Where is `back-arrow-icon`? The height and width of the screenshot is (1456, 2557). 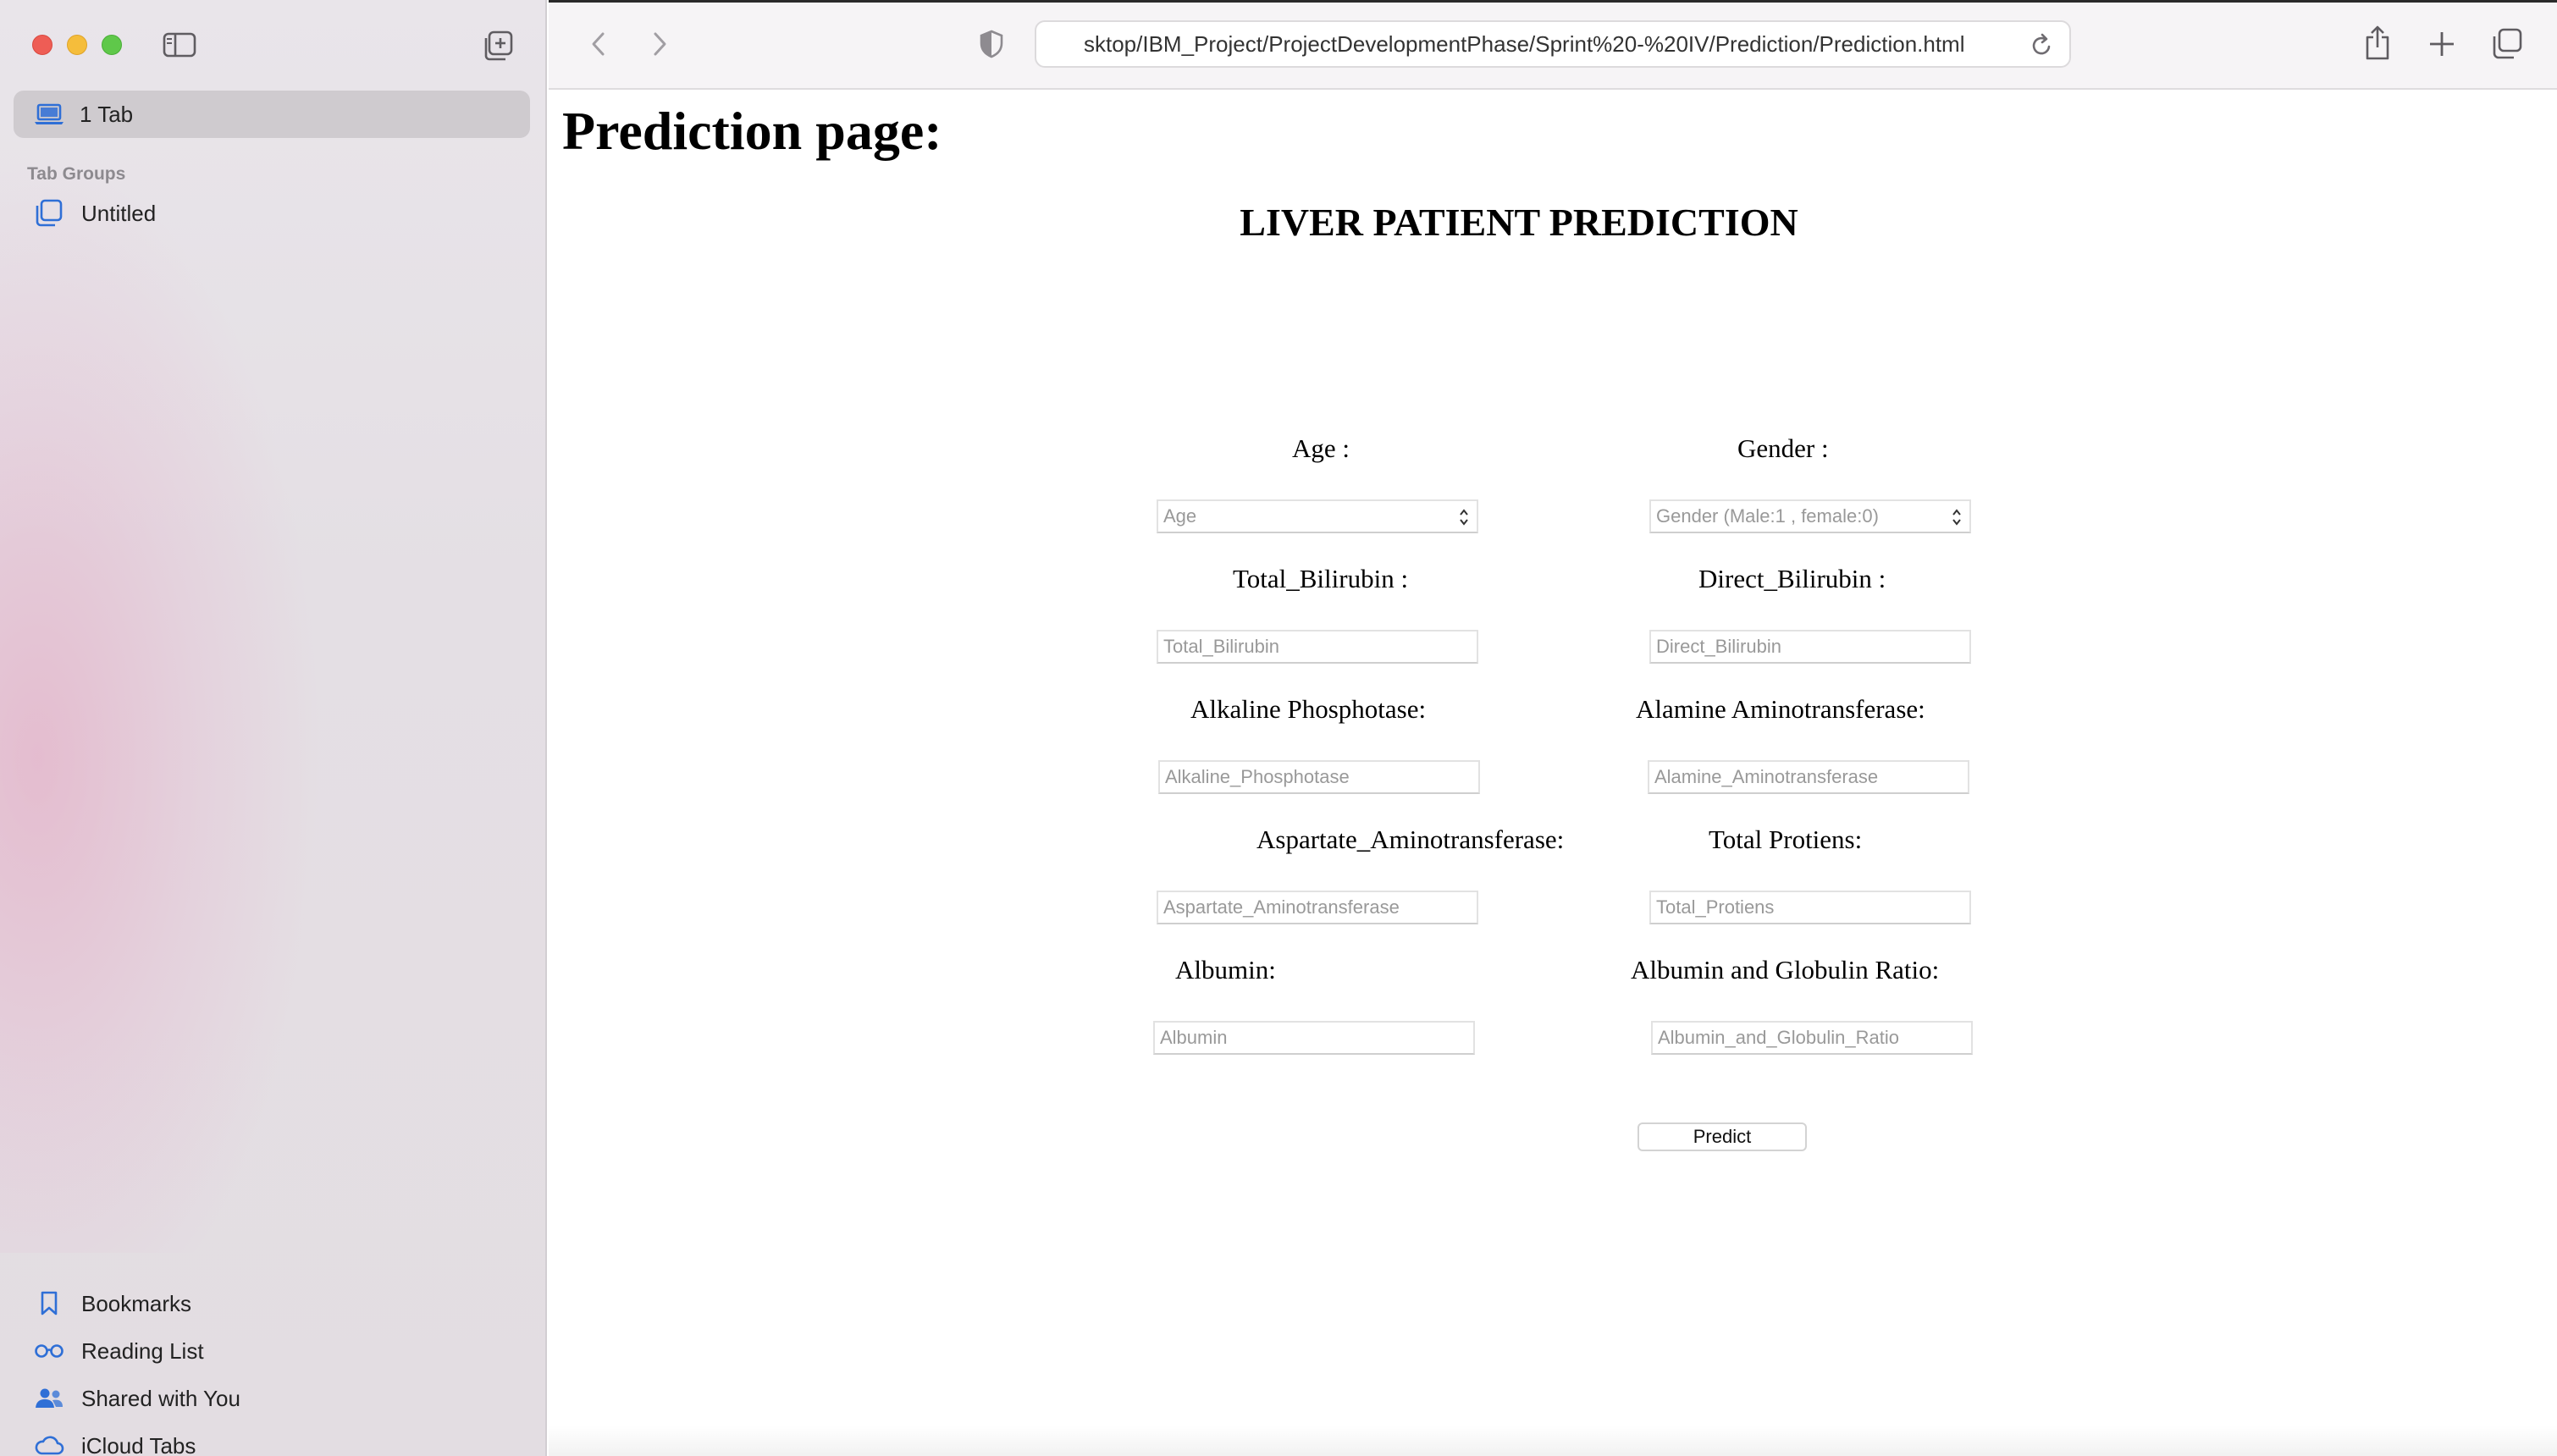
back-arrow-icon is located at coordinates (599, 44).